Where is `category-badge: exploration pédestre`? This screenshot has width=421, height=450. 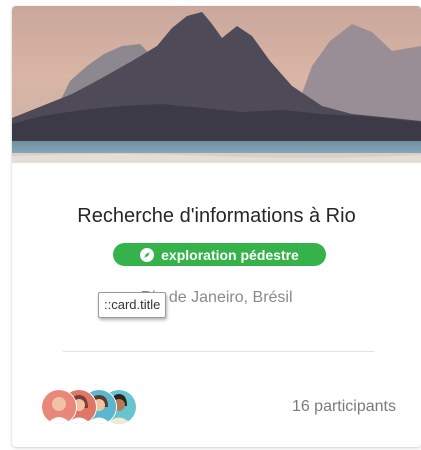
category-badge: exploration pédestre is located at coordinates (219, 254).